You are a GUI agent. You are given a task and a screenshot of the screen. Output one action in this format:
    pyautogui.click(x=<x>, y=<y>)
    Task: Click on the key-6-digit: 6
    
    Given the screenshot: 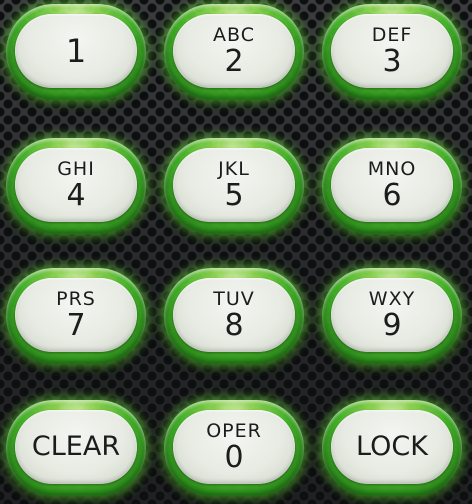 What is the action you would take?
    pyautogui.click(x=392, y=195)
    